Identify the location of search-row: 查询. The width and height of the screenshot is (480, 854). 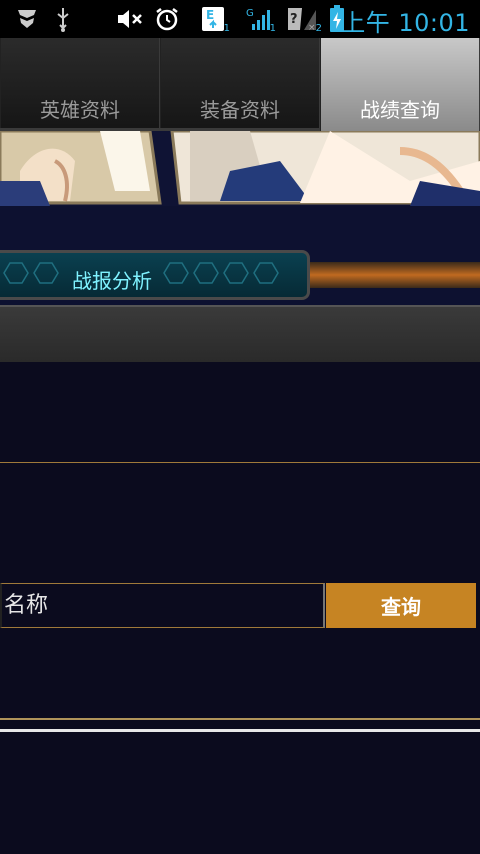
(240, 605).